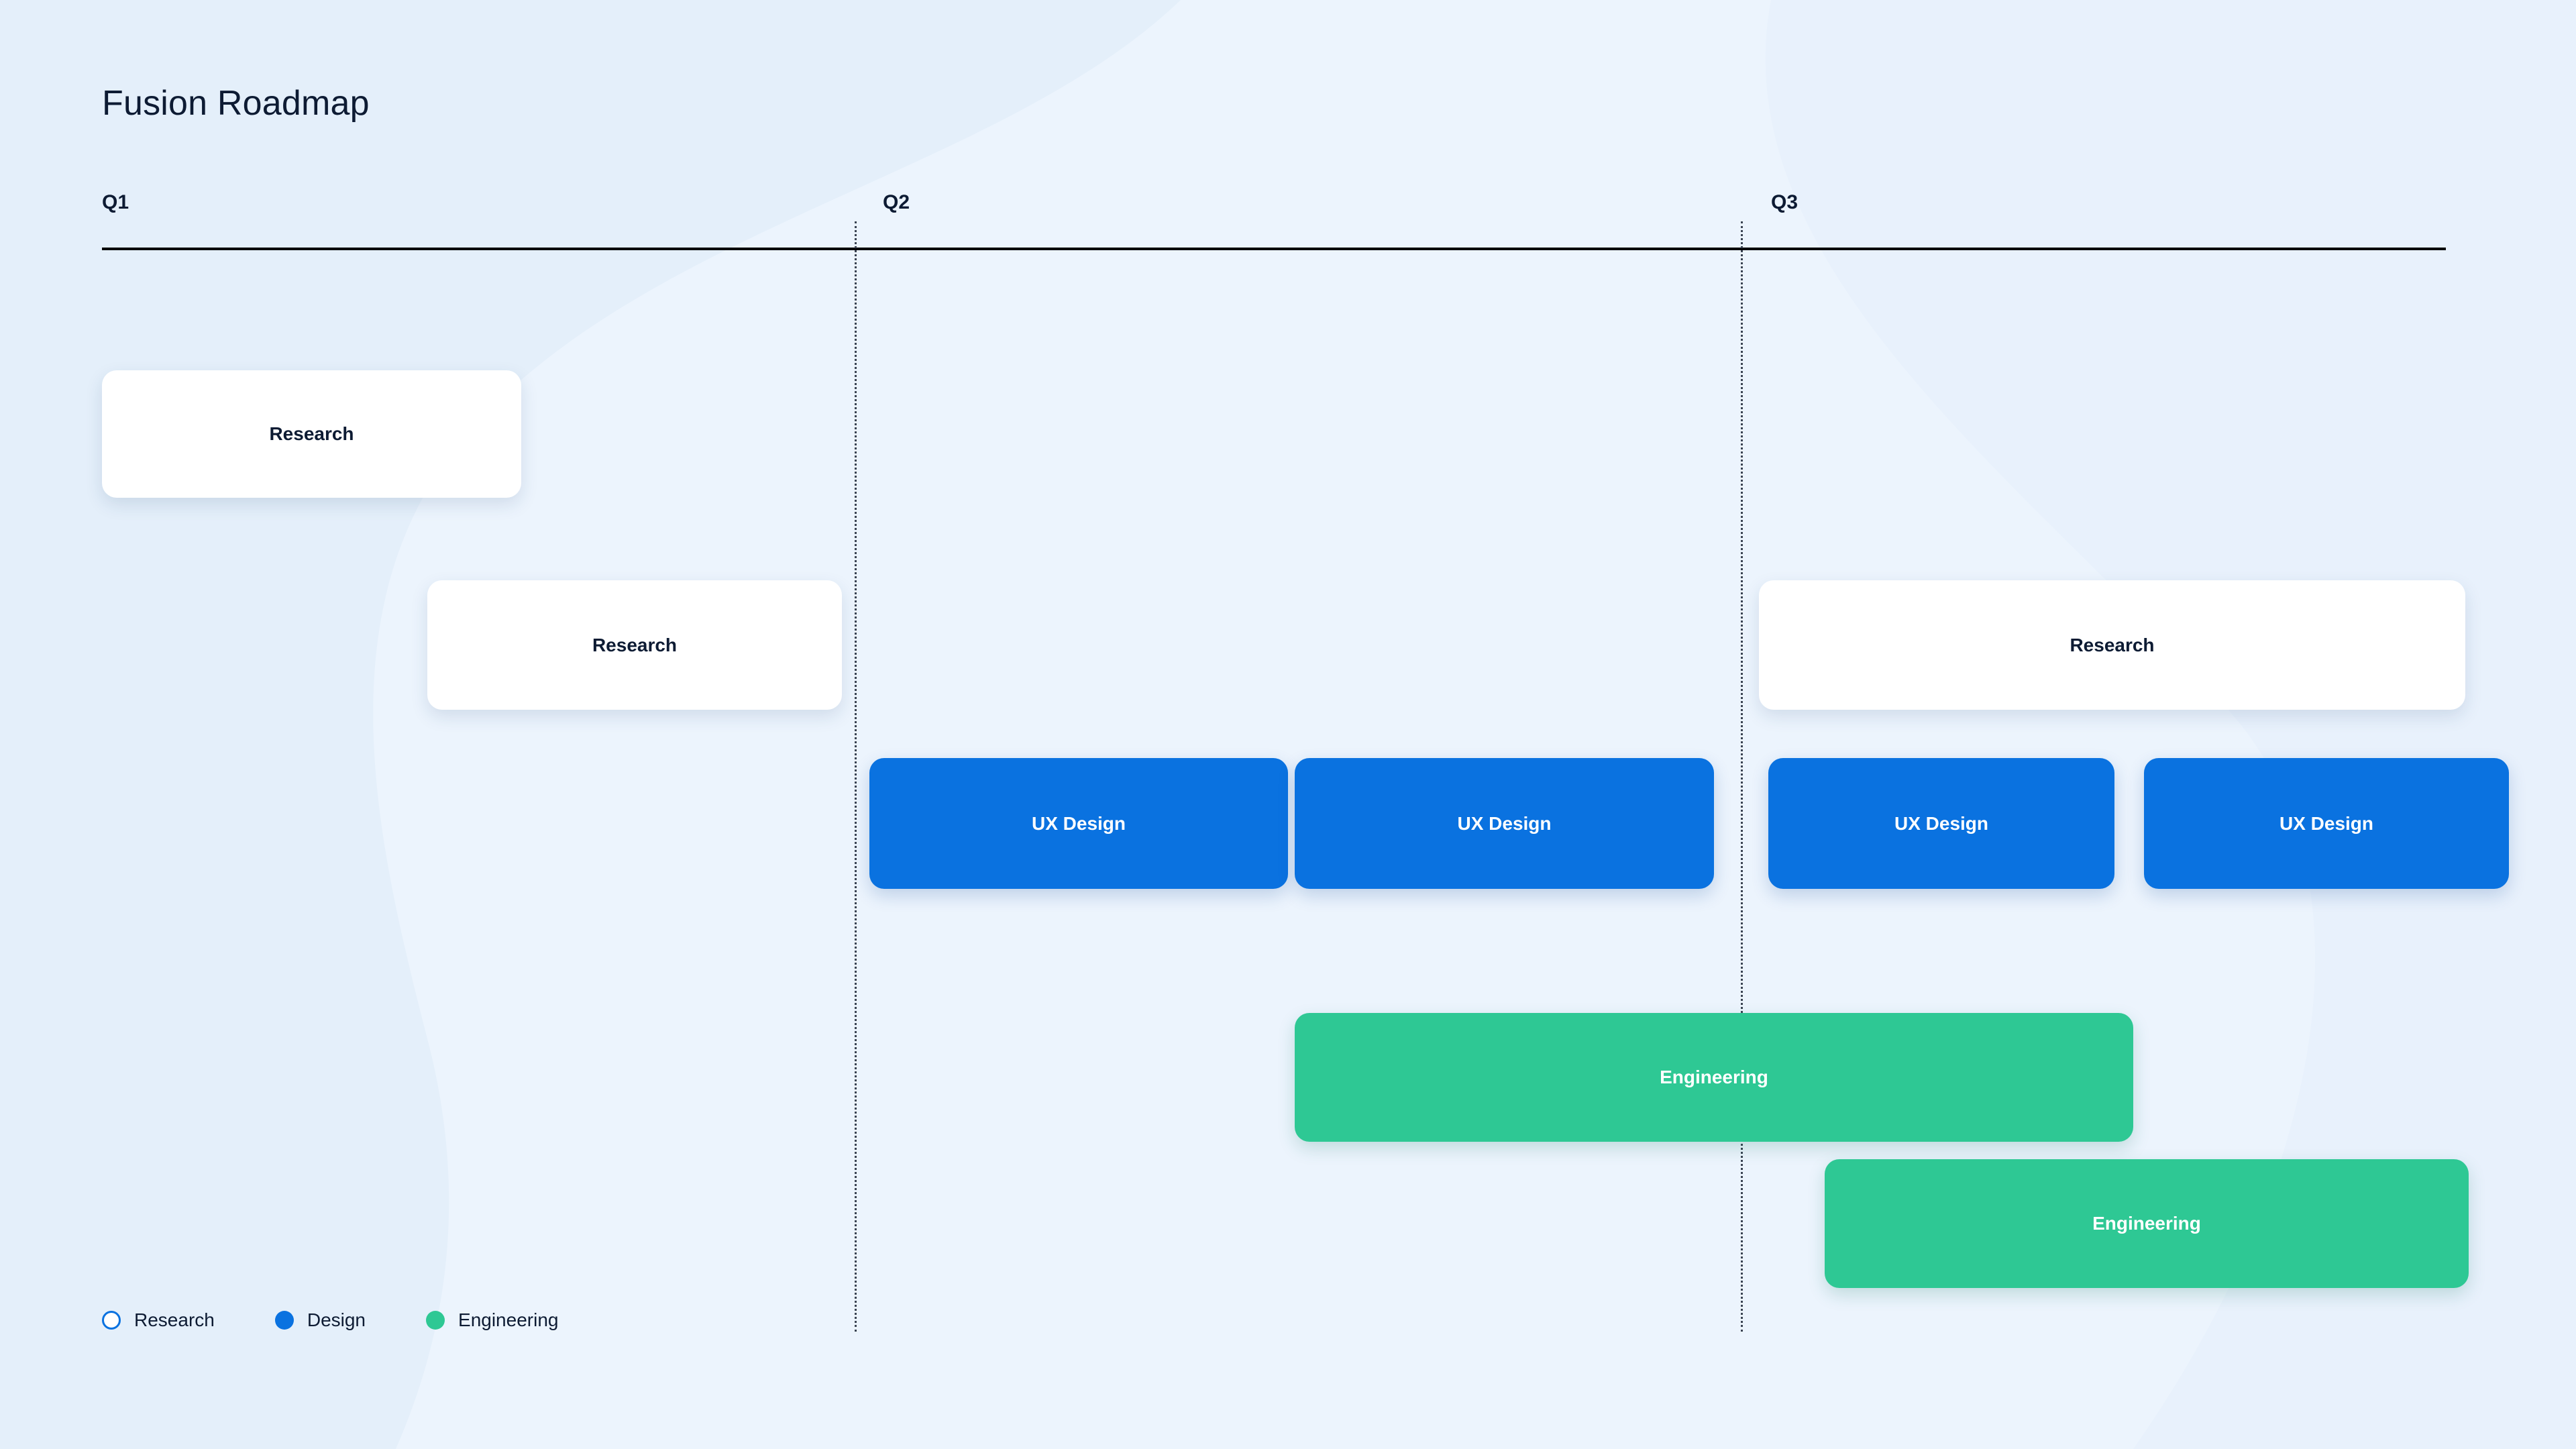  What do you see at coordinates (856, 776) in the screenshot?
I see `quarter-divider-q2` at bounding box center [856, 776].